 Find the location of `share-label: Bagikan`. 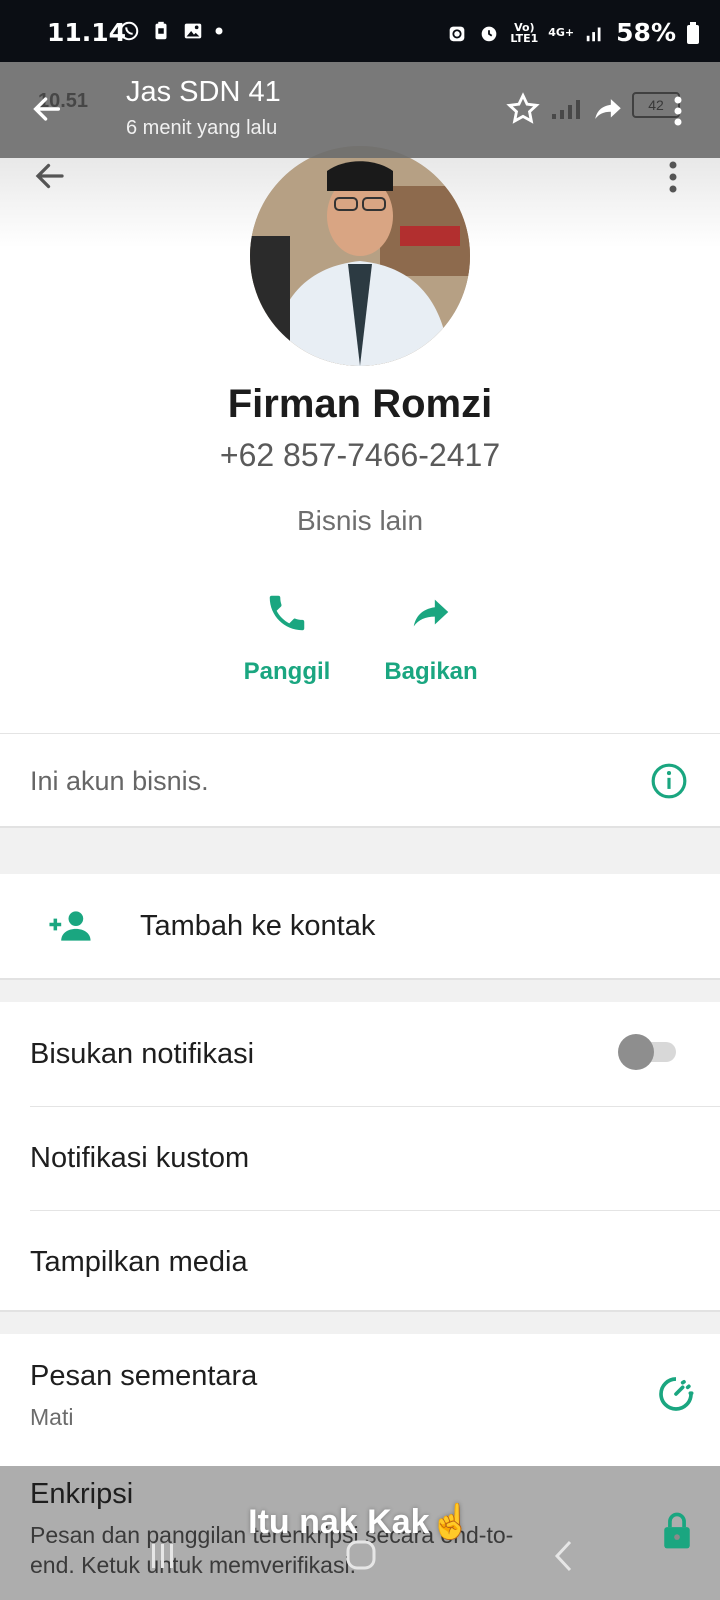

share-label: Bagikan is located at coordinates (431, 671).